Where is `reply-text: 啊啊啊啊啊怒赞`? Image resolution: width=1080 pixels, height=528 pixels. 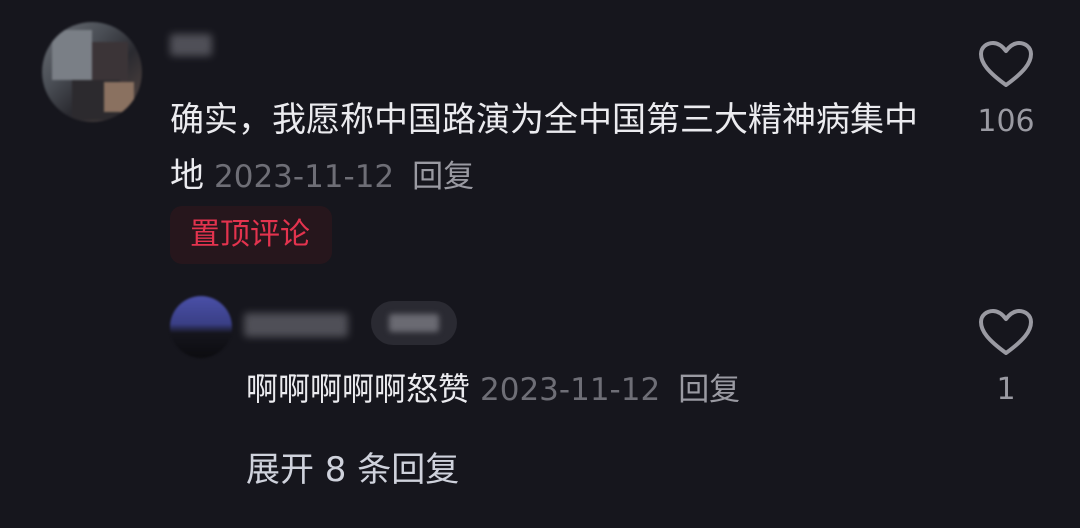
reply-text: 啊啊啊啊啊怒赞 is located at coordinates (358, 389).